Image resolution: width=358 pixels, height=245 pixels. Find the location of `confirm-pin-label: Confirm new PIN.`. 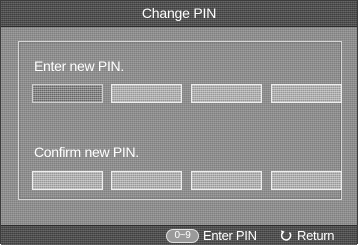

confirm-pin-label: Confirm new PIN. is located at coordinates (86, 152).